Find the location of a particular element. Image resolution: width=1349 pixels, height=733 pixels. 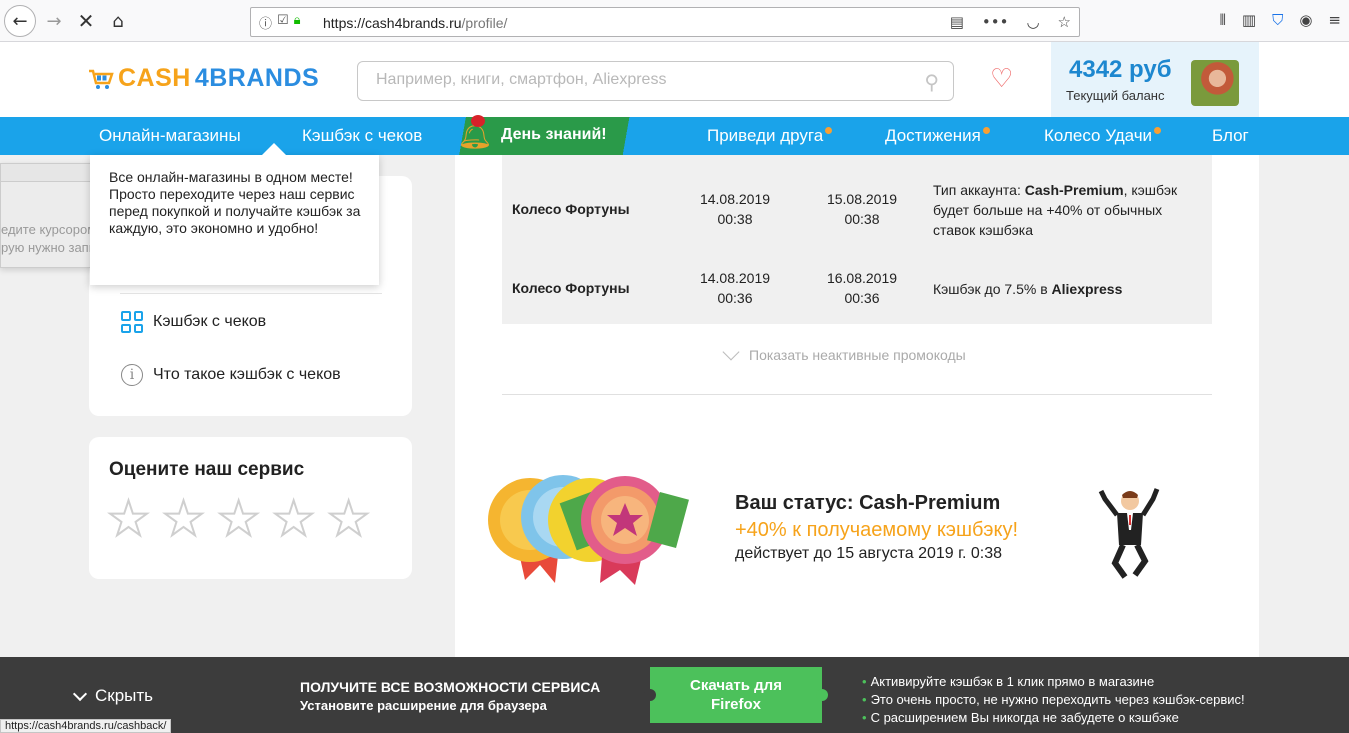

star-rating: ★ ★ ★ ★ ★ is located at coordinates (238, 519).